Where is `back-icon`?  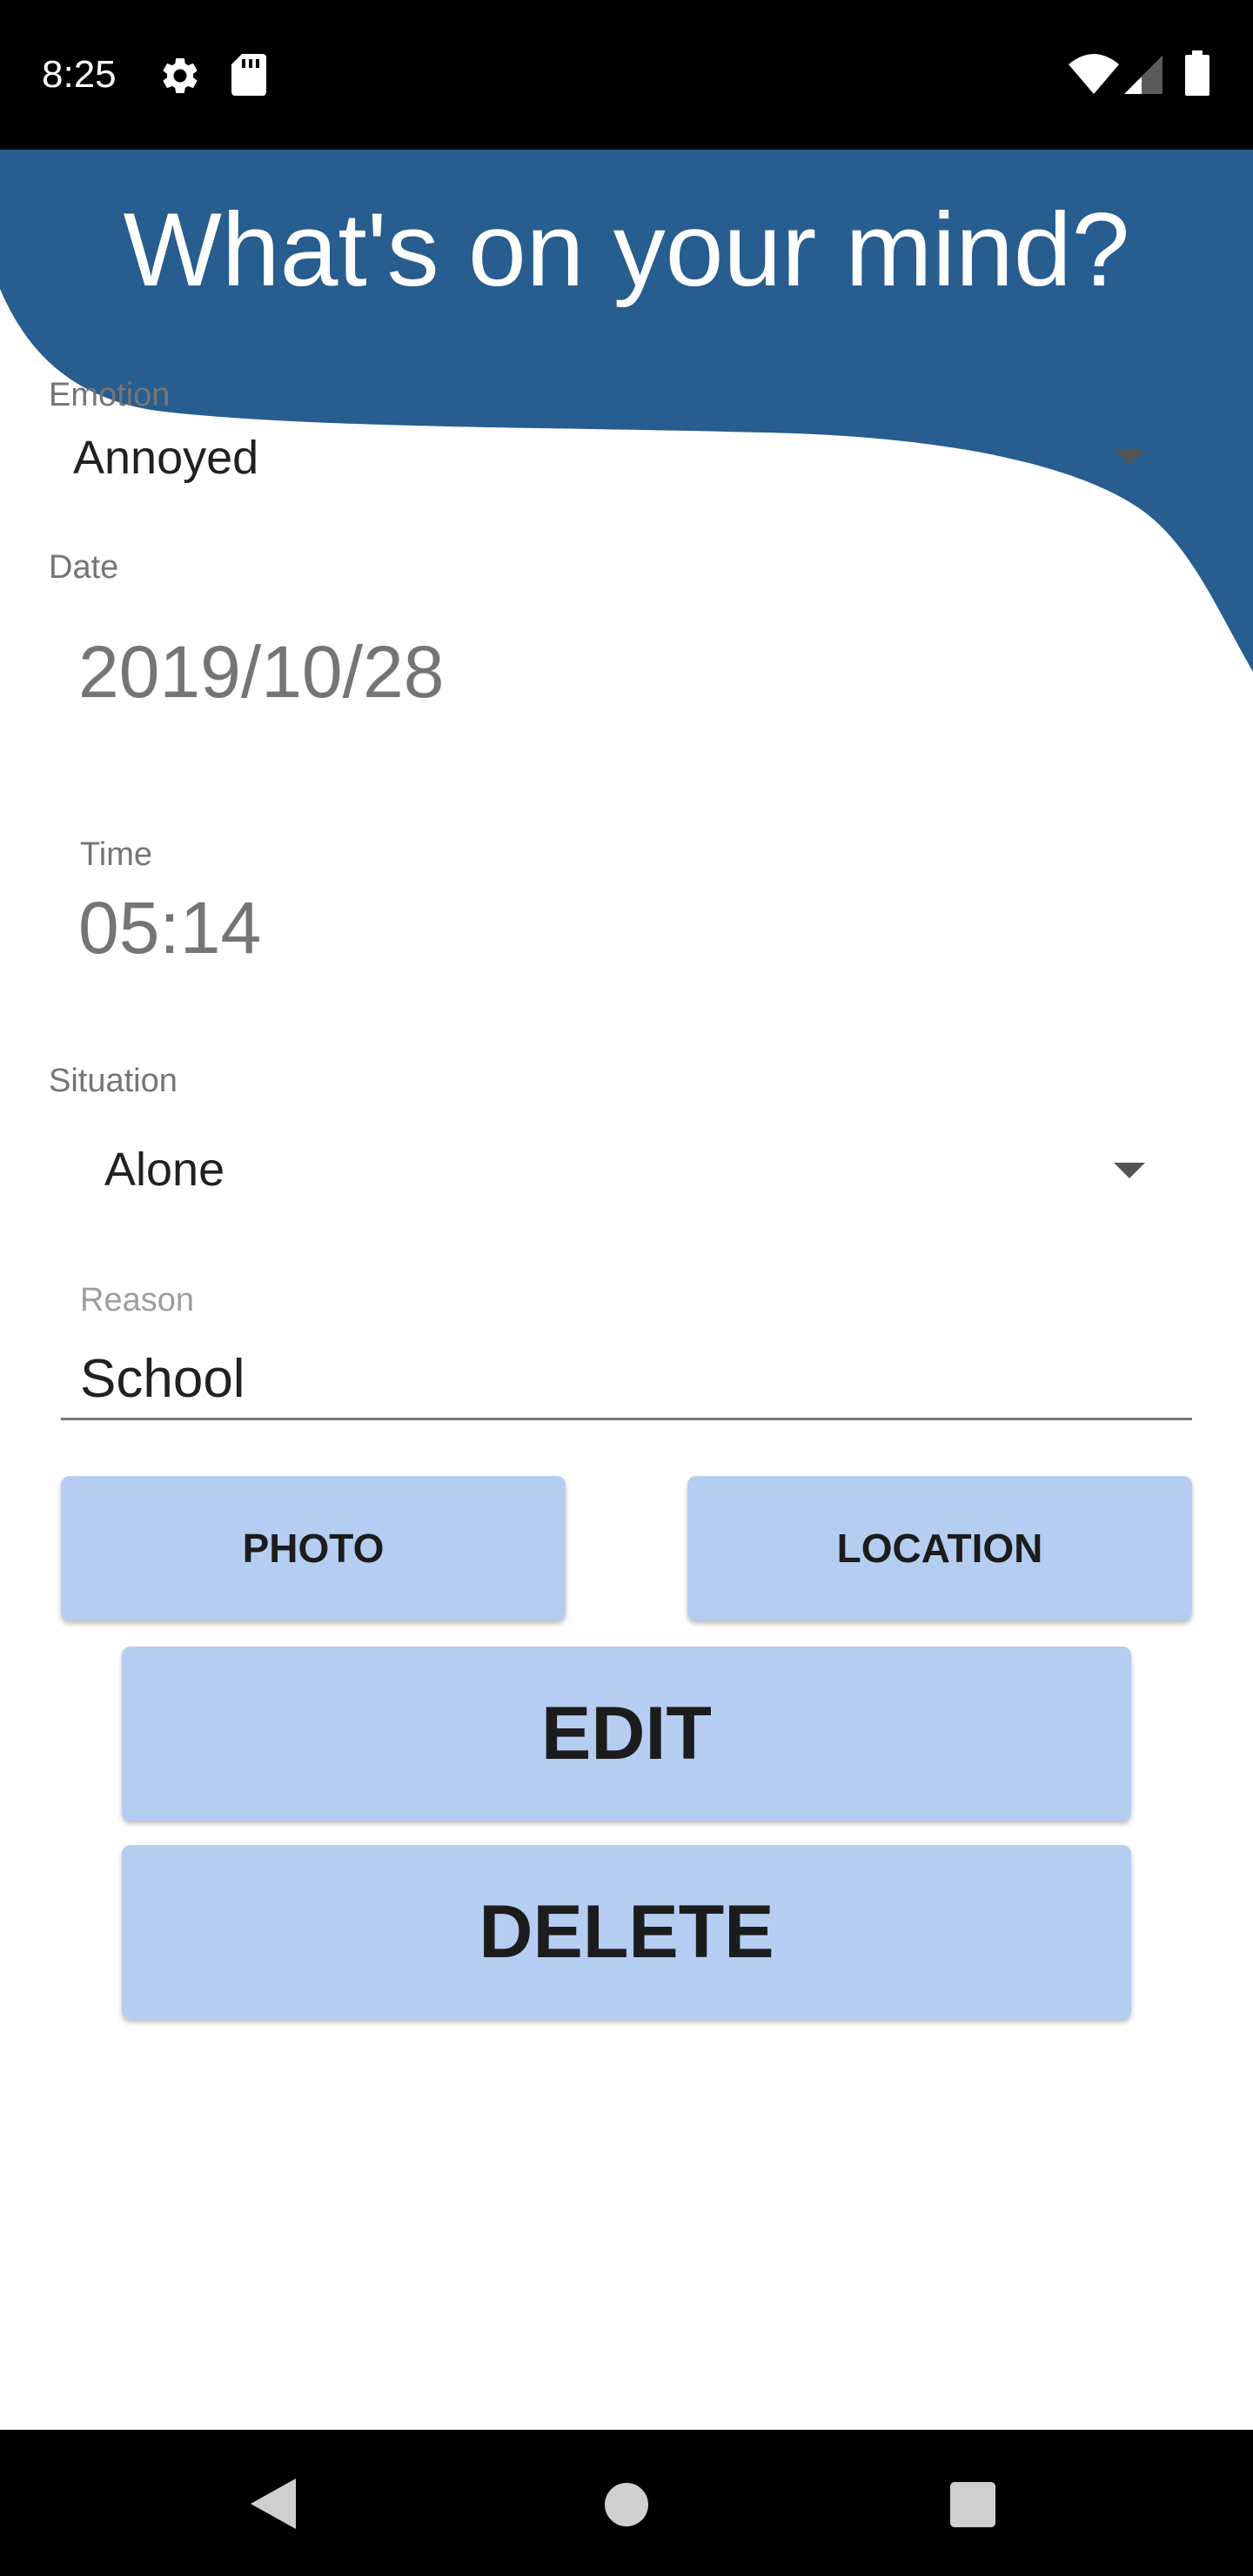 back-icon is located at coordinates (273, 2506).